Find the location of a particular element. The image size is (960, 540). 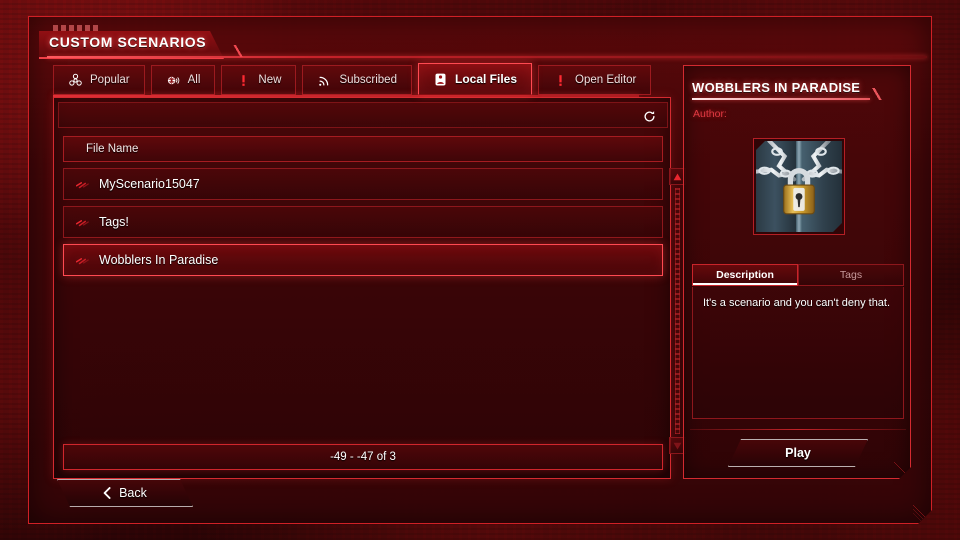

biohazard-icon is located at coordinates (75, 80).